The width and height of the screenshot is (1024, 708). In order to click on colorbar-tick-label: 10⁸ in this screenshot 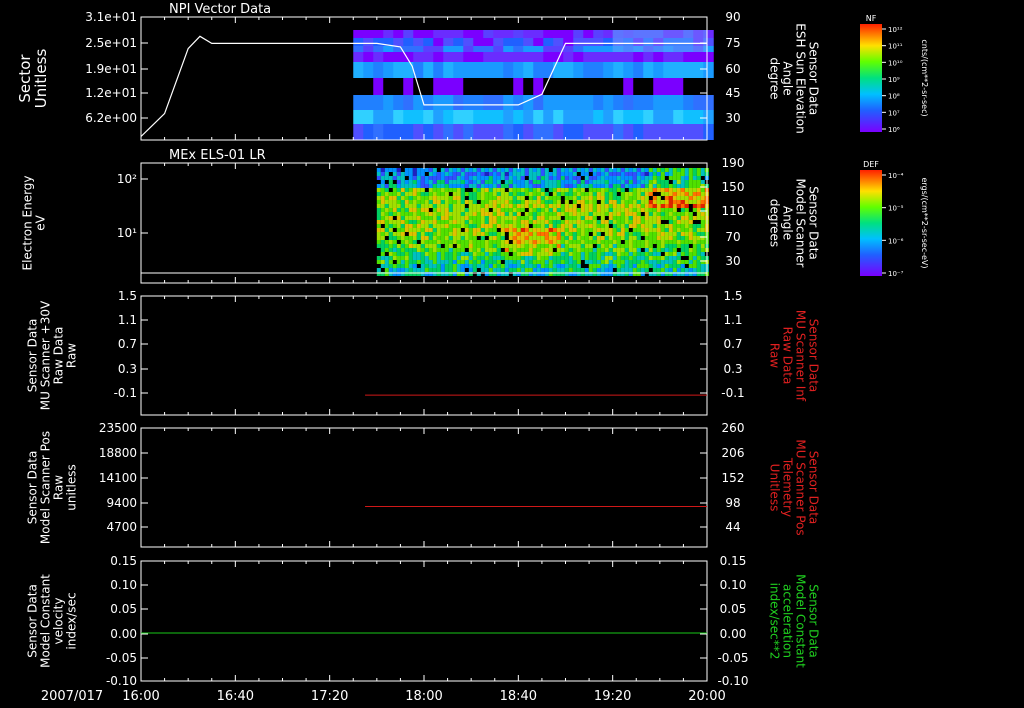, I will do `click(894, 97)`.